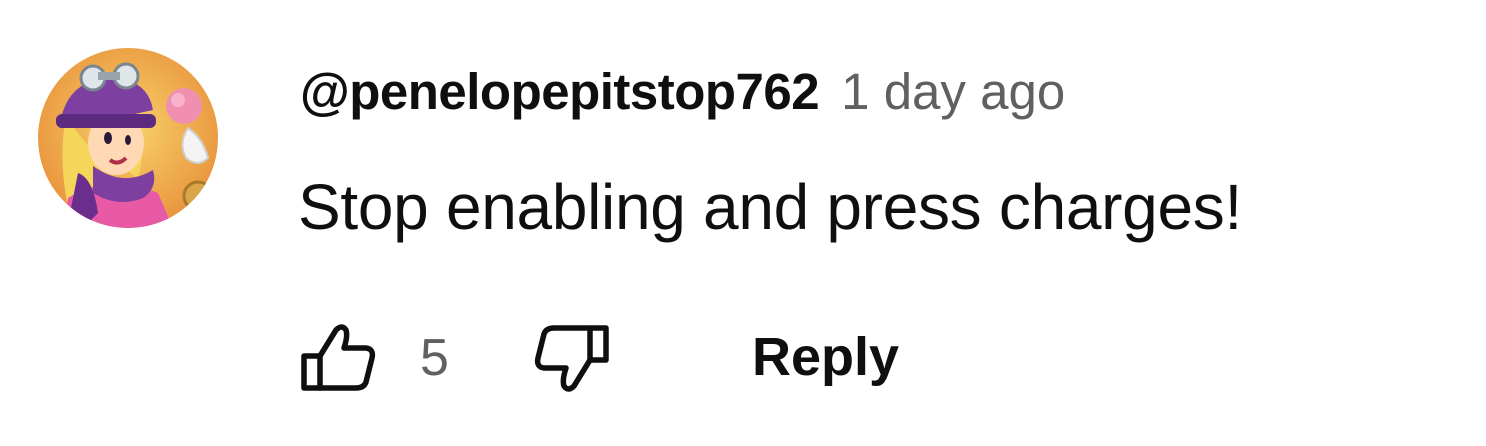 The height and width of the screenshot is (446, 1486). I want to click on cartoon-avatar-icon, so click(128, 138).